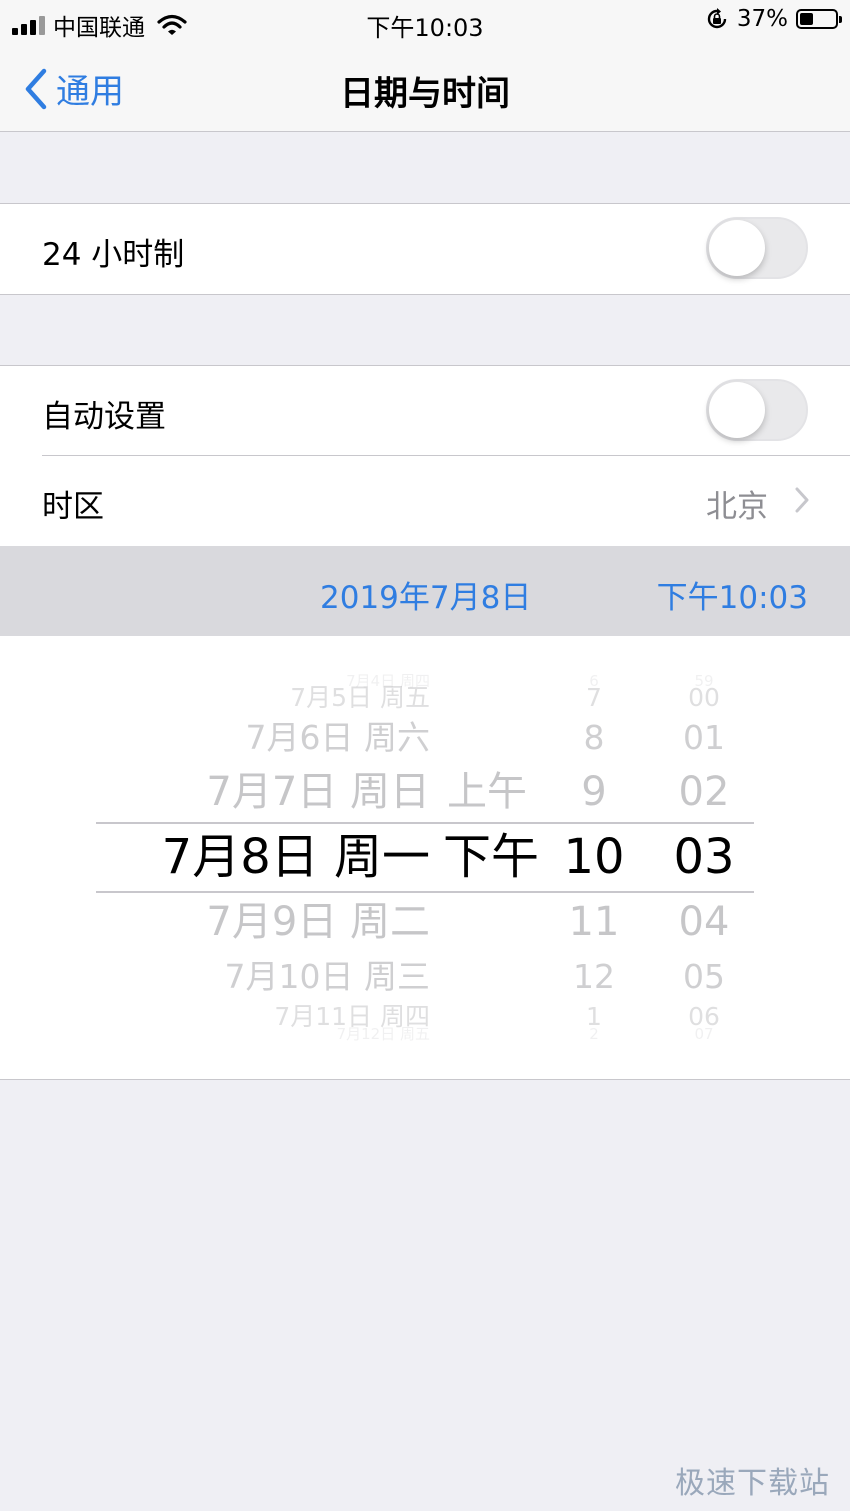 Image resolution: width=850 pixels, height=1511 pixels. I want to click on picker-minute-item: 07, so click(704, 1034).